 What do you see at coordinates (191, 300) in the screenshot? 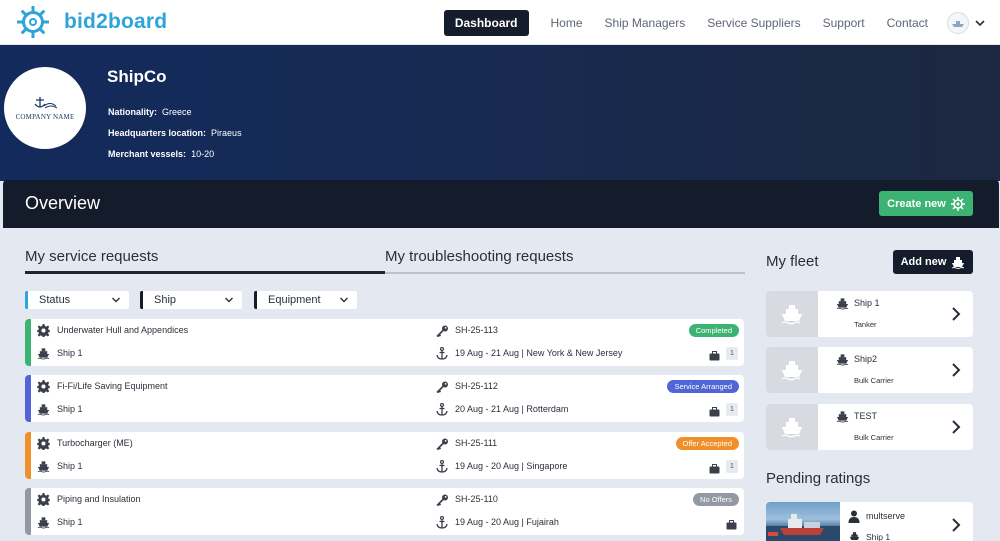
I see `ship-filter: Ship` at bounding box center [191, 300].